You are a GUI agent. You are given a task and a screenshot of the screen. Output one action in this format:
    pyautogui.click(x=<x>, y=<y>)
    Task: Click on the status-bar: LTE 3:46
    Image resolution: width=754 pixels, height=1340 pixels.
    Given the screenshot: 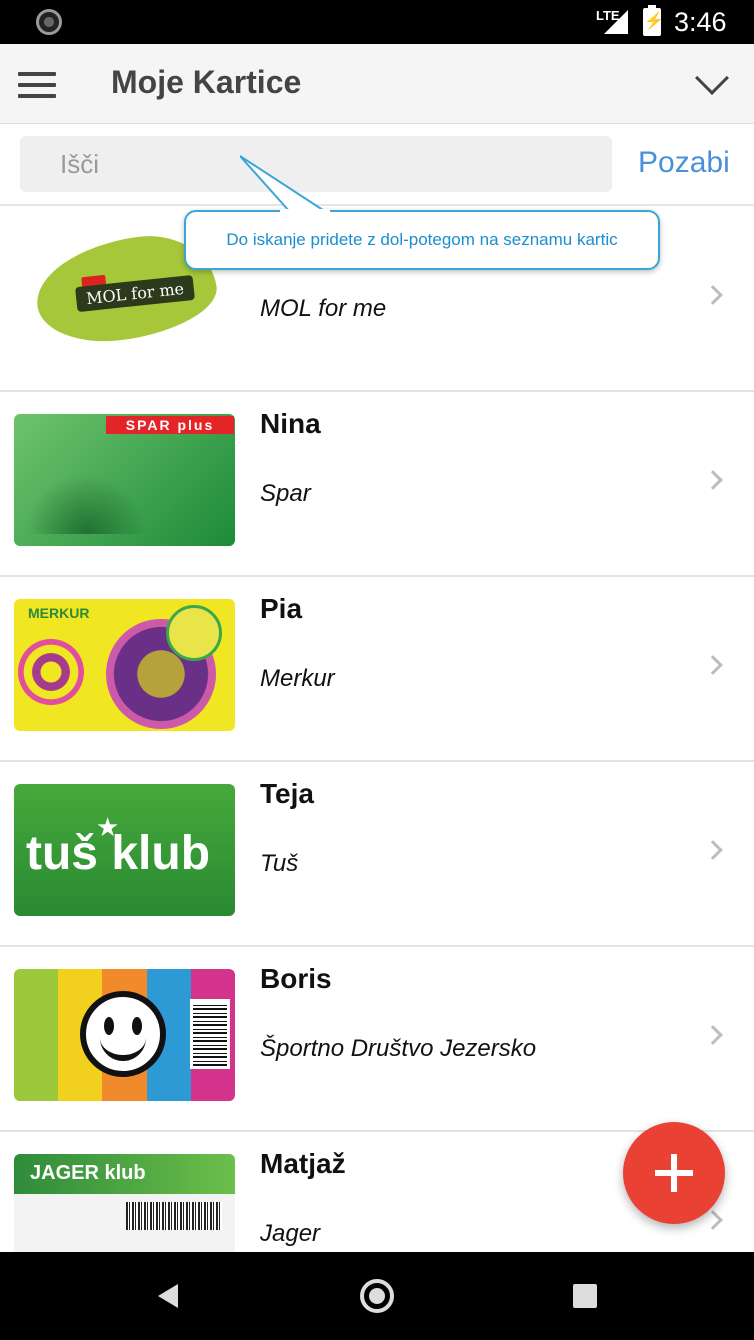 What is the action you would take?
    pyautogui.click(x=377, y=22)
    